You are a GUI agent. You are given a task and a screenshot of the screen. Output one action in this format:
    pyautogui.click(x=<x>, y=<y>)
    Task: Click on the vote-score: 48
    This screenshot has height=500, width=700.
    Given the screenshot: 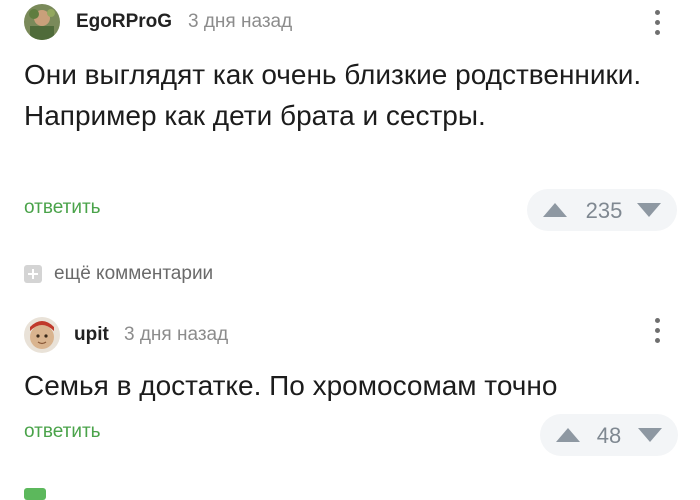 What is the action you would take?
    pyautogui.click(x=609, y=435)
    